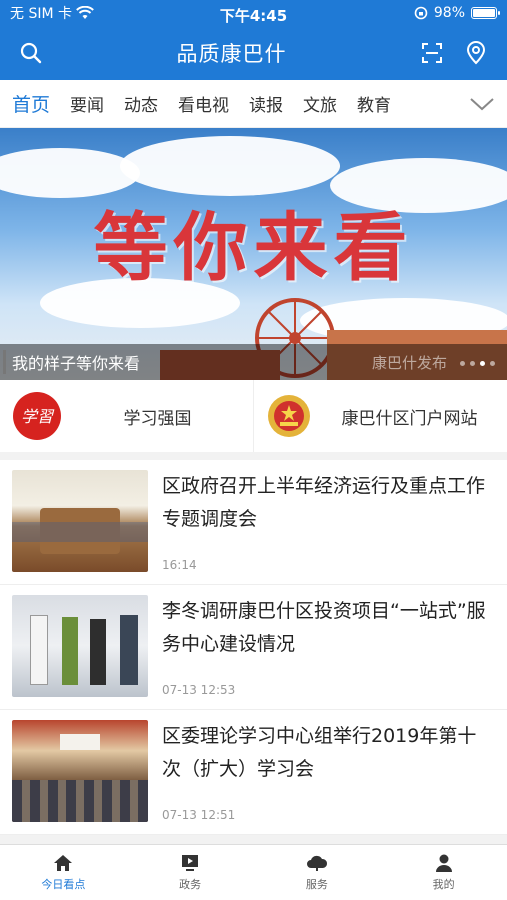  I want to click on battery-percent: 98%, so click(449, 13).